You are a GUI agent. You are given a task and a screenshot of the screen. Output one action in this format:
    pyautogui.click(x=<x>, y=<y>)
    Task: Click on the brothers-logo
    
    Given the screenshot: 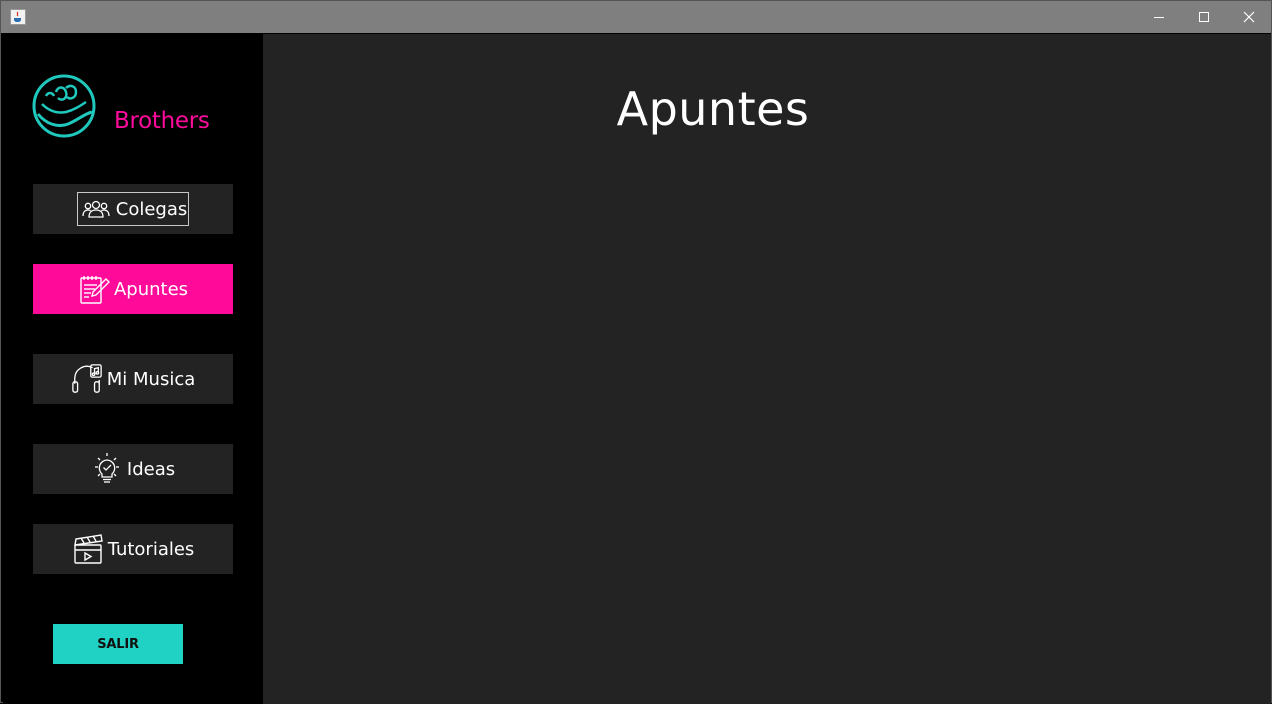 What is the action you would take?
    pyautogui.click(x=65, y=106)
    